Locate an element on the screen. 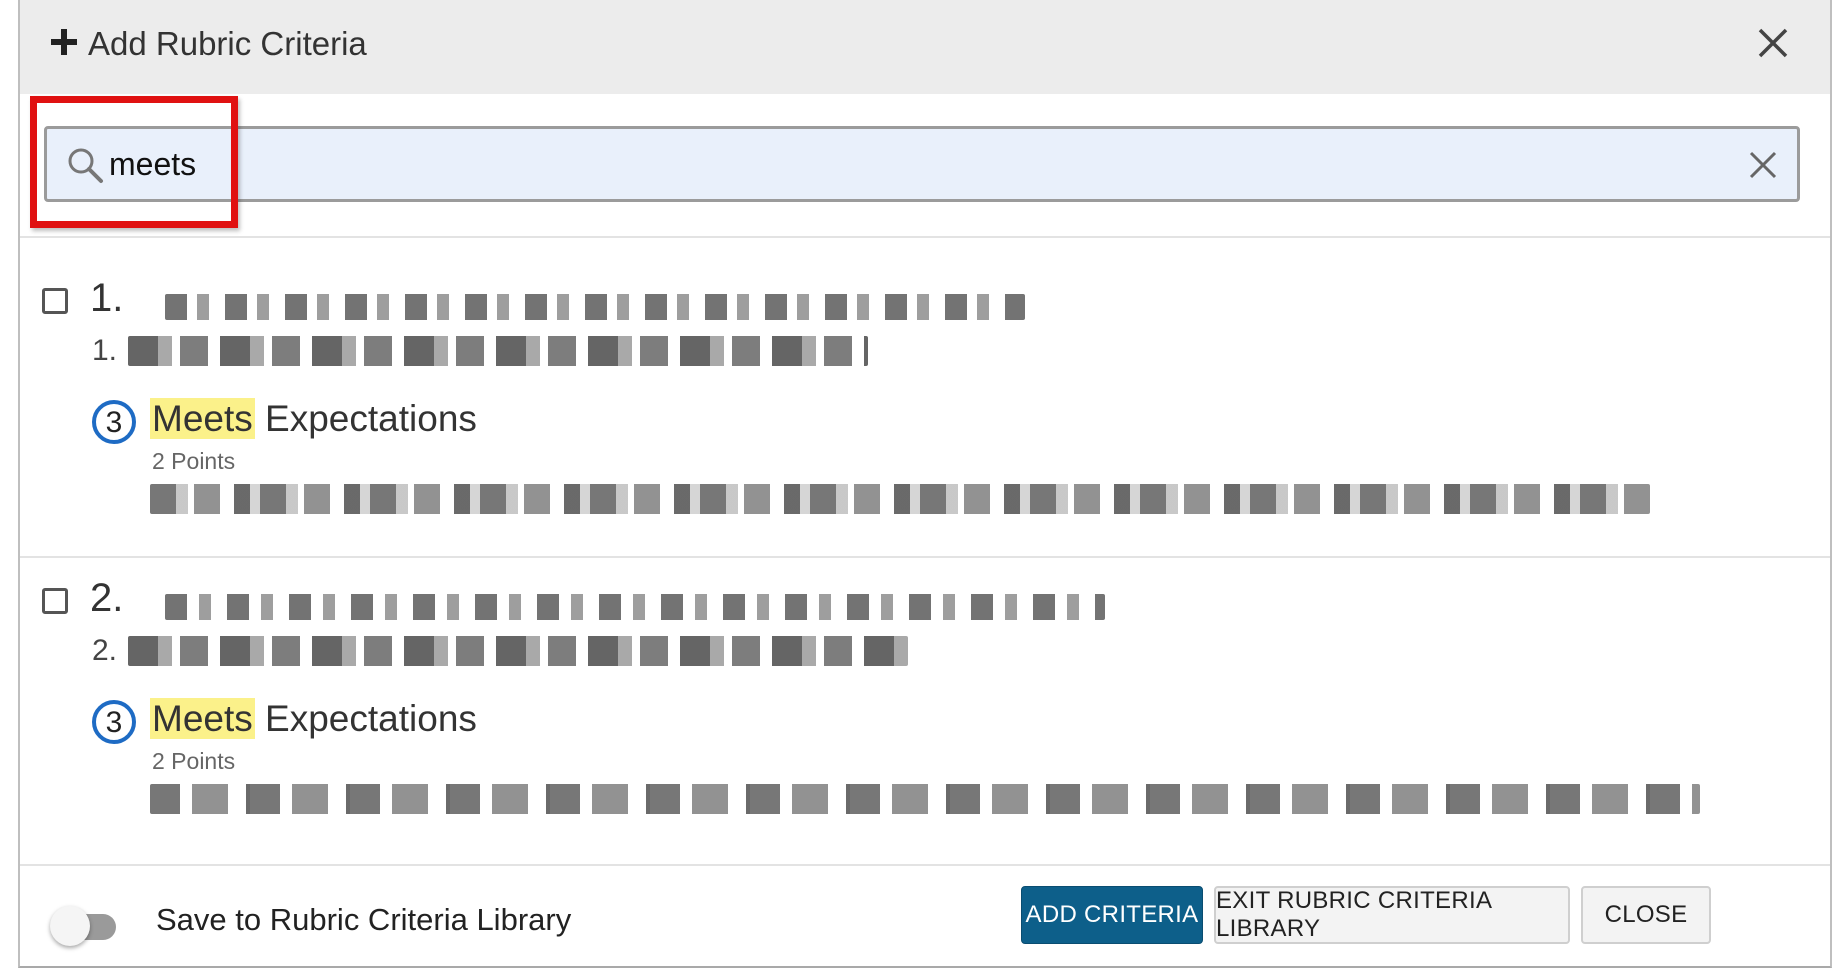 This screenshot has width=1836, height=970. criterion-number: 2. is located at coordinates (107, 598).